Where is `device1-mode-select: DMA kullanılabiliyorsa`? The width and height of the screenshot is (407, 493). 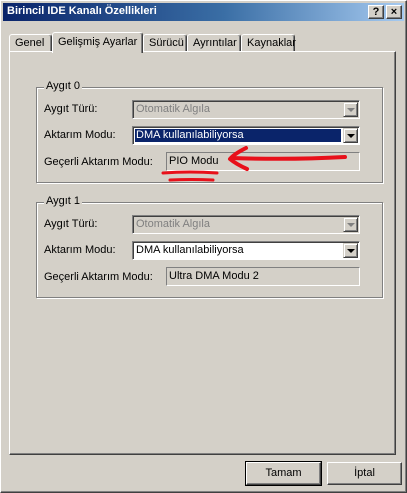 device1-mode-select: DMA kullanılabiliyorsa is located at coordinates (246, 250).